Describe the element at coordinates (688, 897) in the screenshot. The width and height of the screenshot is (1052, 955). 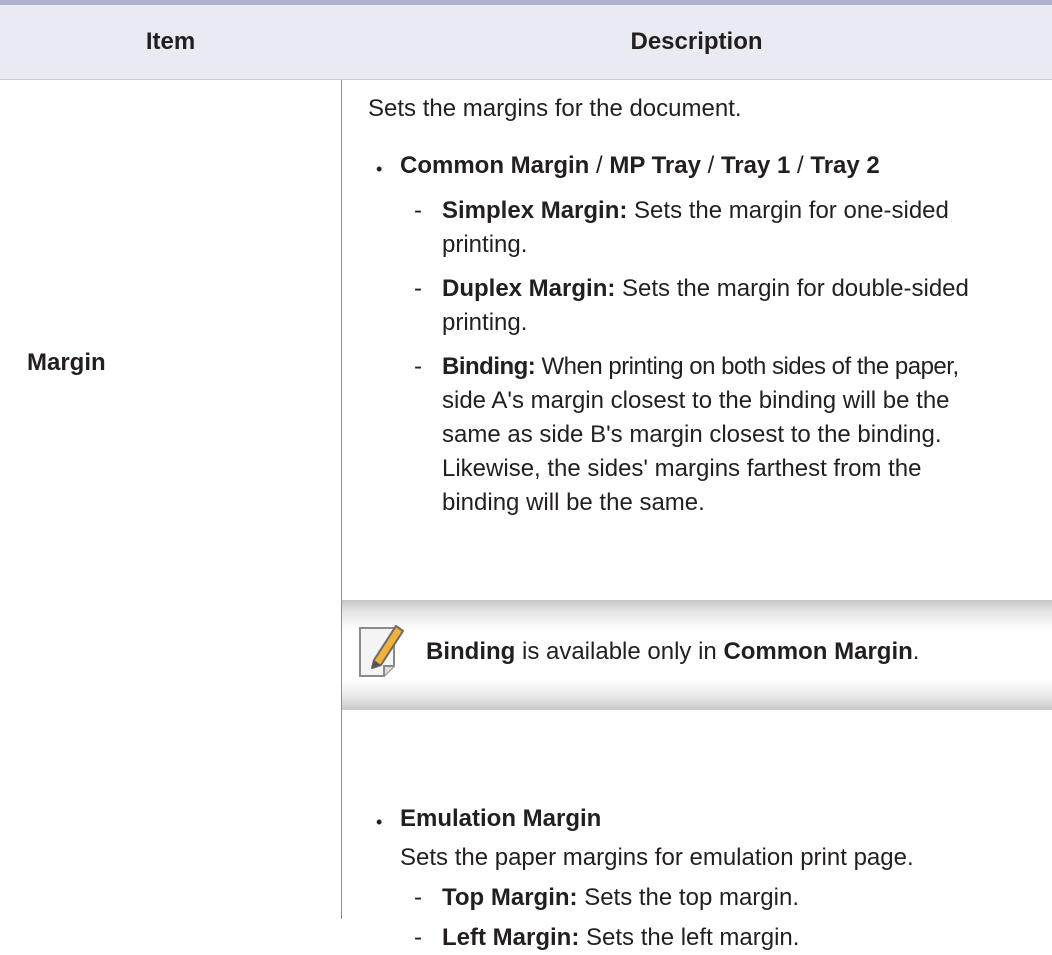
I see `top-margin-text: Sets the top margin.` at that location.